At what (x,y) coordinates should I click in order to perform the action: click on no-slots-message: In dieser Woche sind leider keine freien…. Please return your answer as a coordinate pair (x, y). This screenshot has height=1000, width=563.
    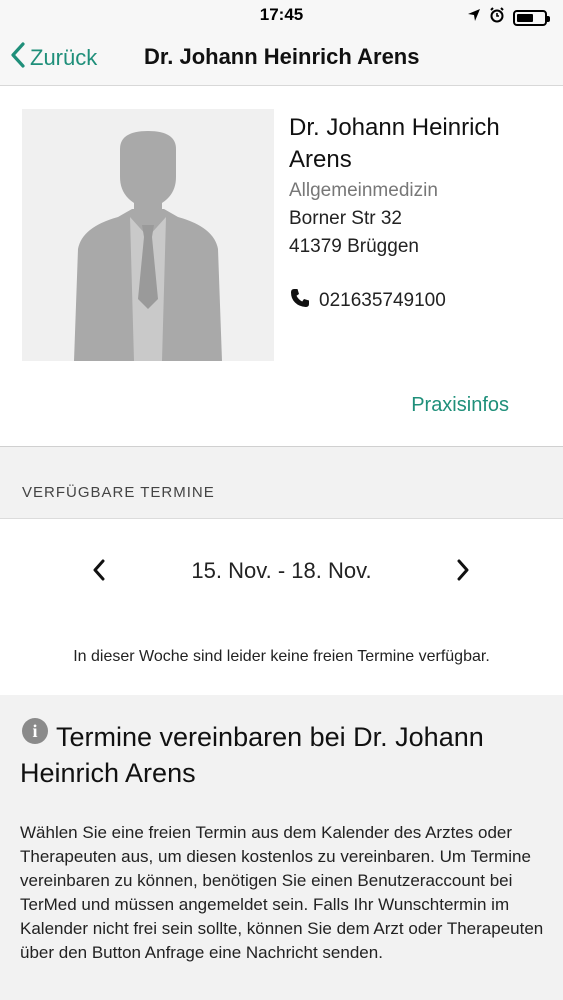
    Looking at the image, I should click on (281, 656).